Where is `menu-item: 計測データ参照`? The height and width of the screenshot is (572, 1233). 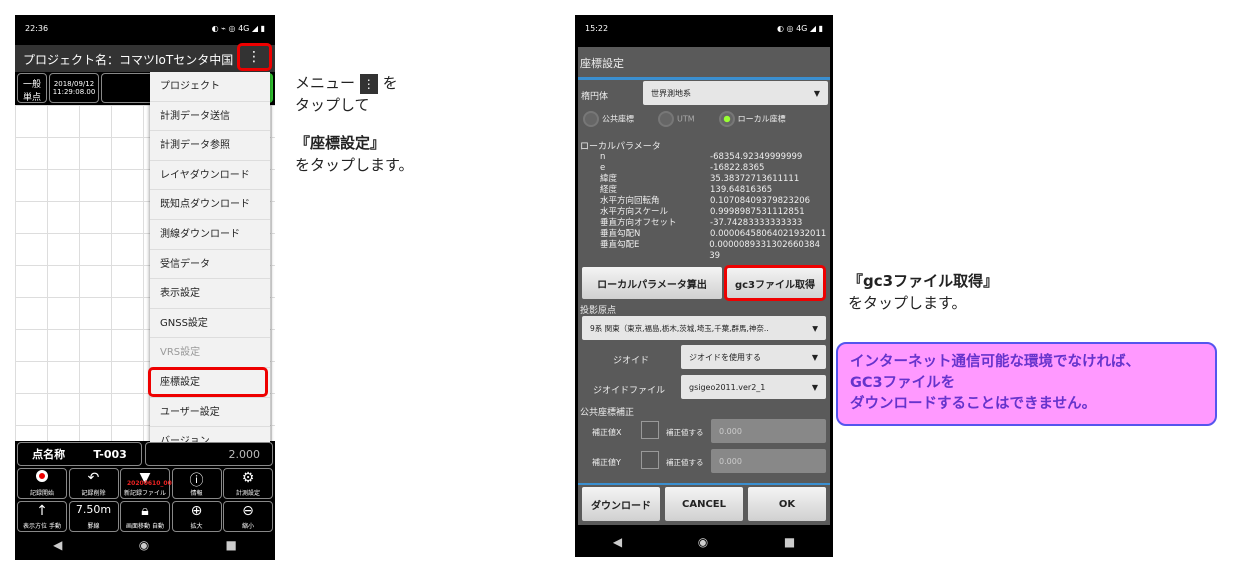 menu-item: 計測データ参照 is located at coordinates (210, 146).